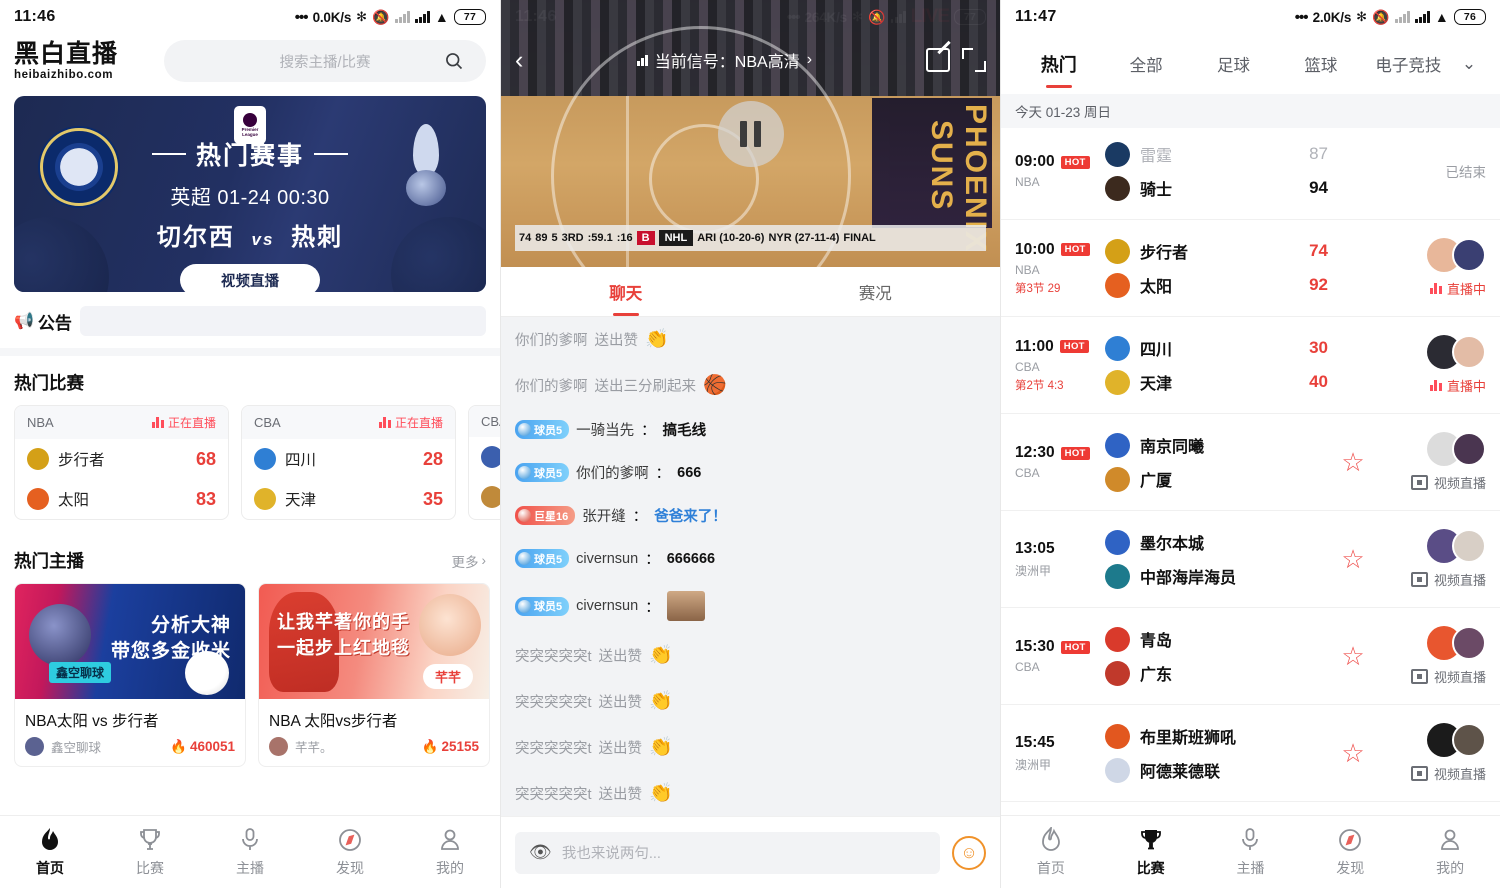  Describe the element at coordinates (551, 516) in the screenshot. I see `badge-label: 巨星16` at that location.